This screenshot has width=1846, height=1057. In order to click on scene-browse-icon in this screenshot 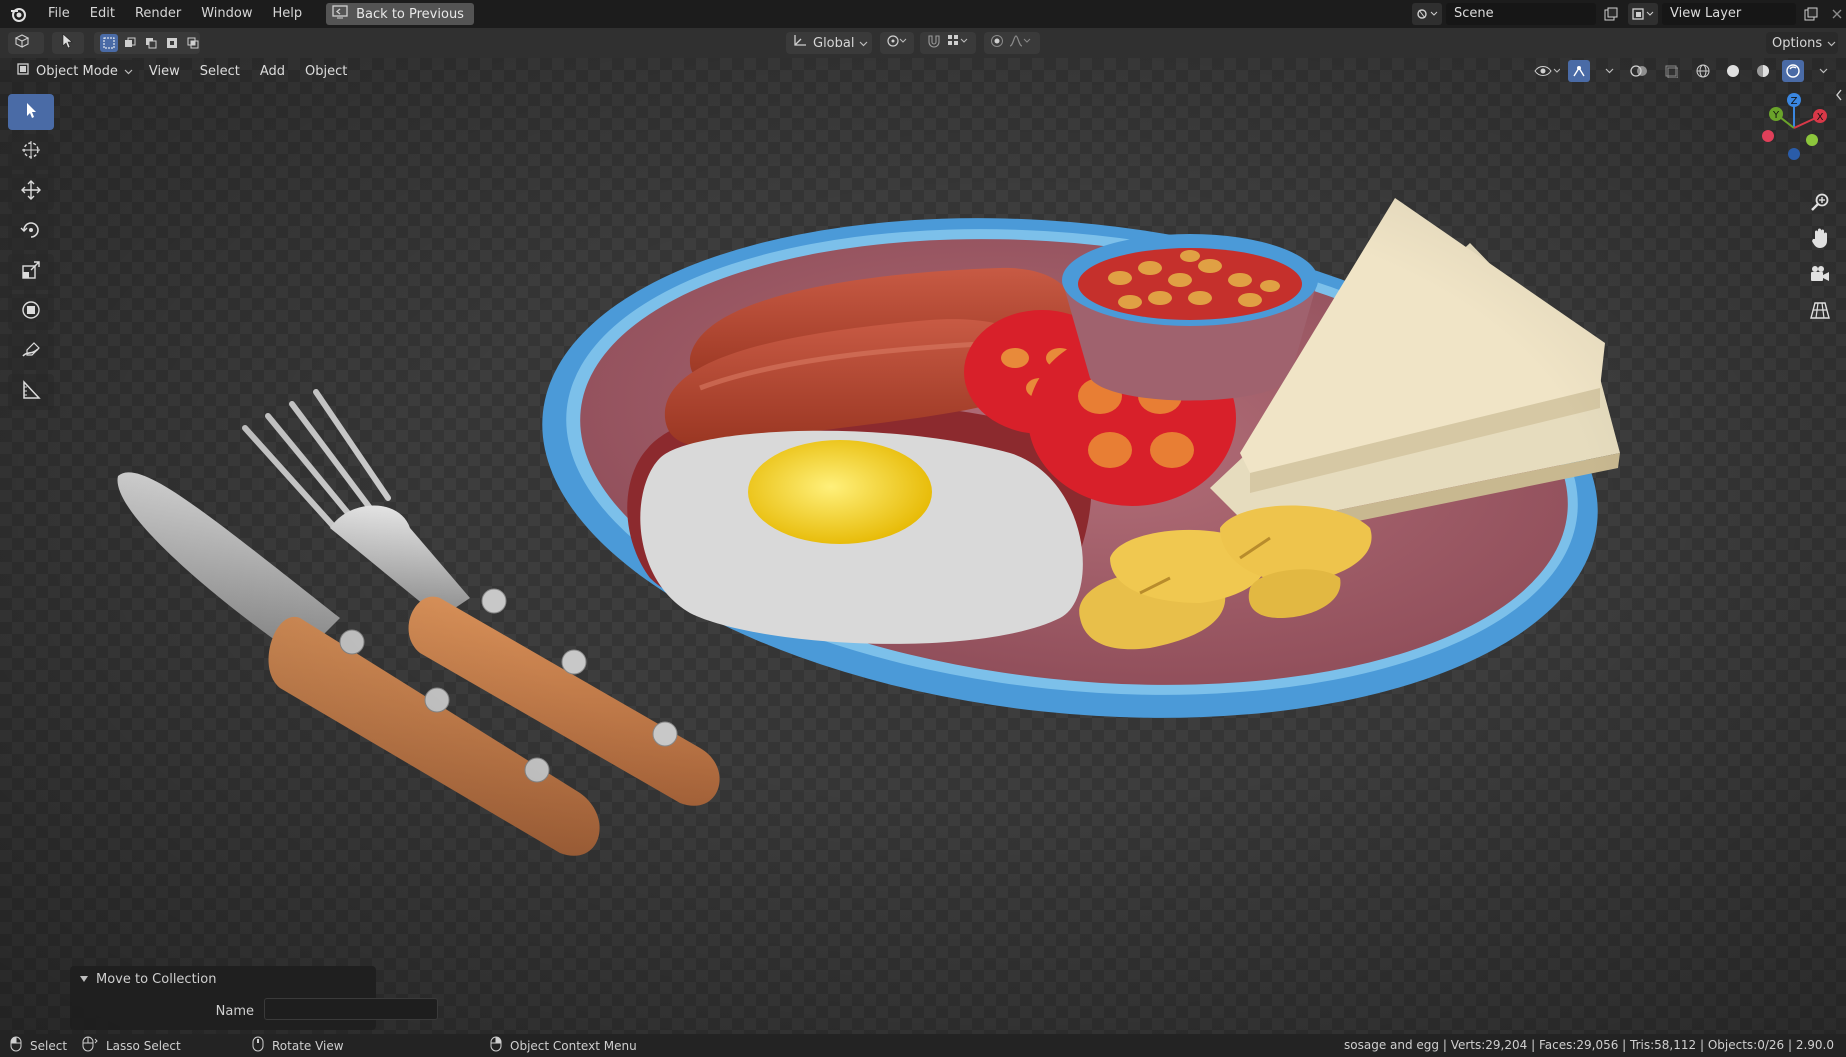, I will do `click(1427, 14)`.